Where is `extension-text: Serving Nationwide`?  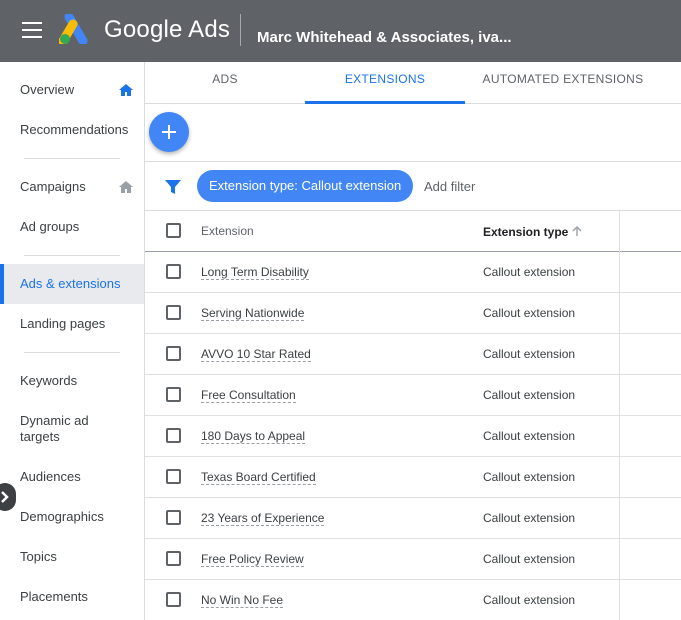 extension-text: Serving Nationwide is located at coordinates (253, 313).